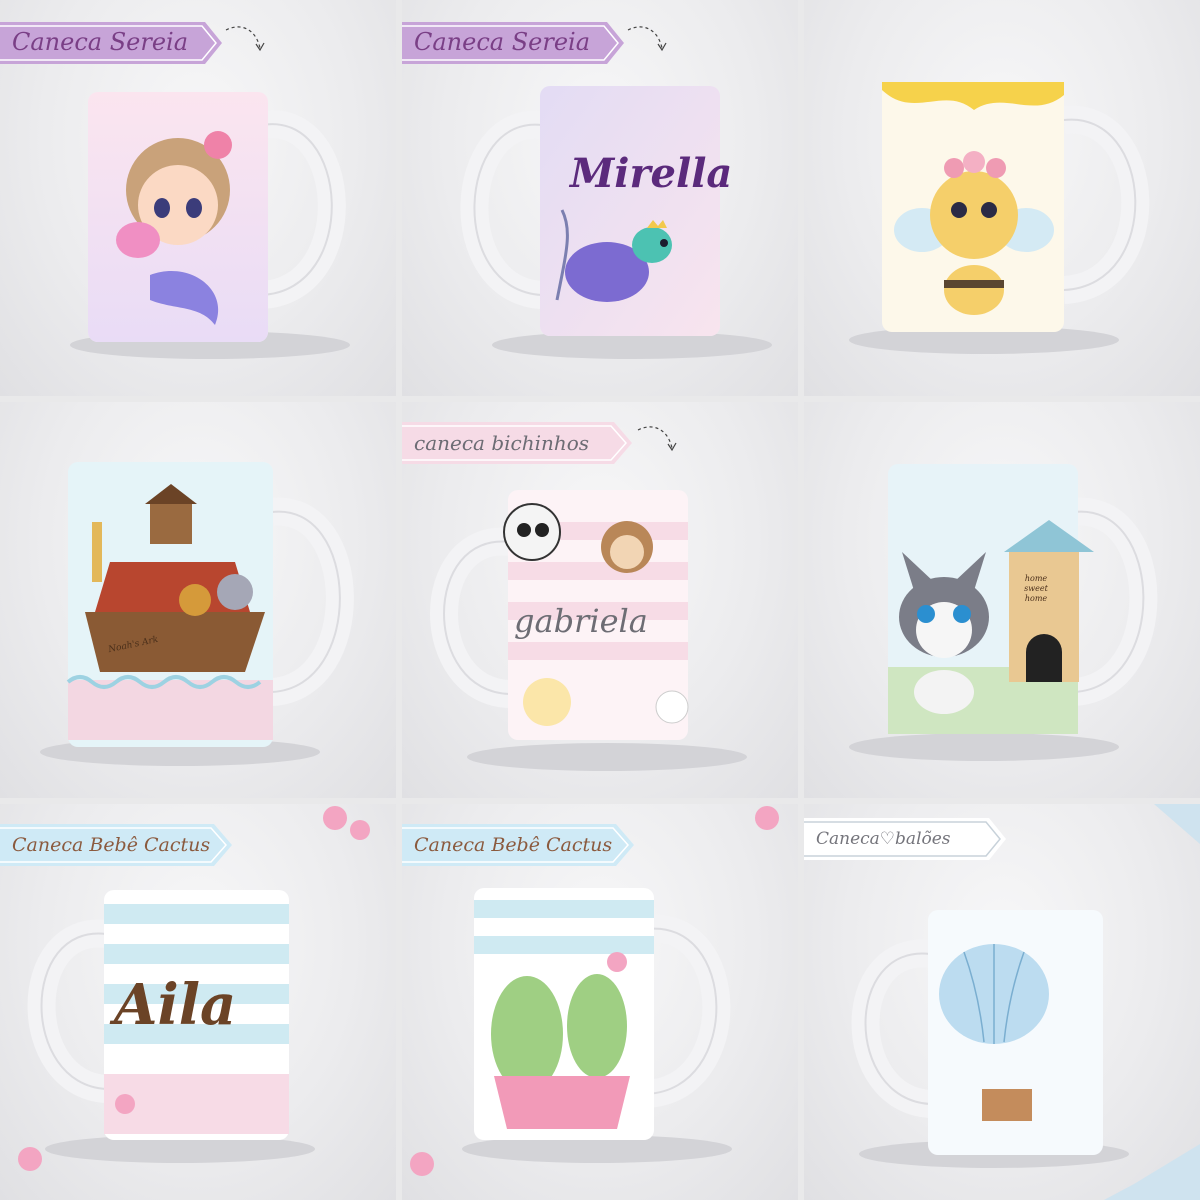  Describe the element at coordinates (600, 1002) in the screenshot. I see `tile-cactus-2: Caneca Bebê Cactus` at that location.